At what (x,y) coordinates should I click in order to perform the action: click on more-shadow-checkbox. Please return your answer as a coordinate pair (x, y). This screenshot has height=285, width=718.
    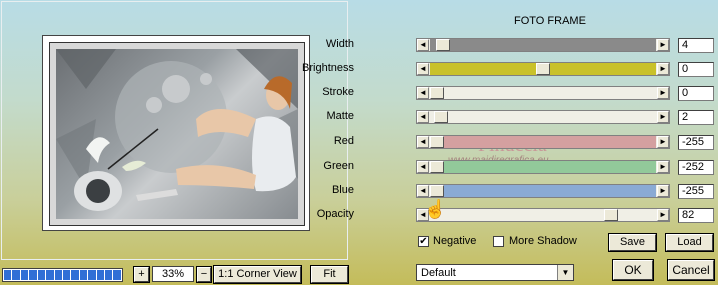
    Looking at the image, I should click on (498, 241).